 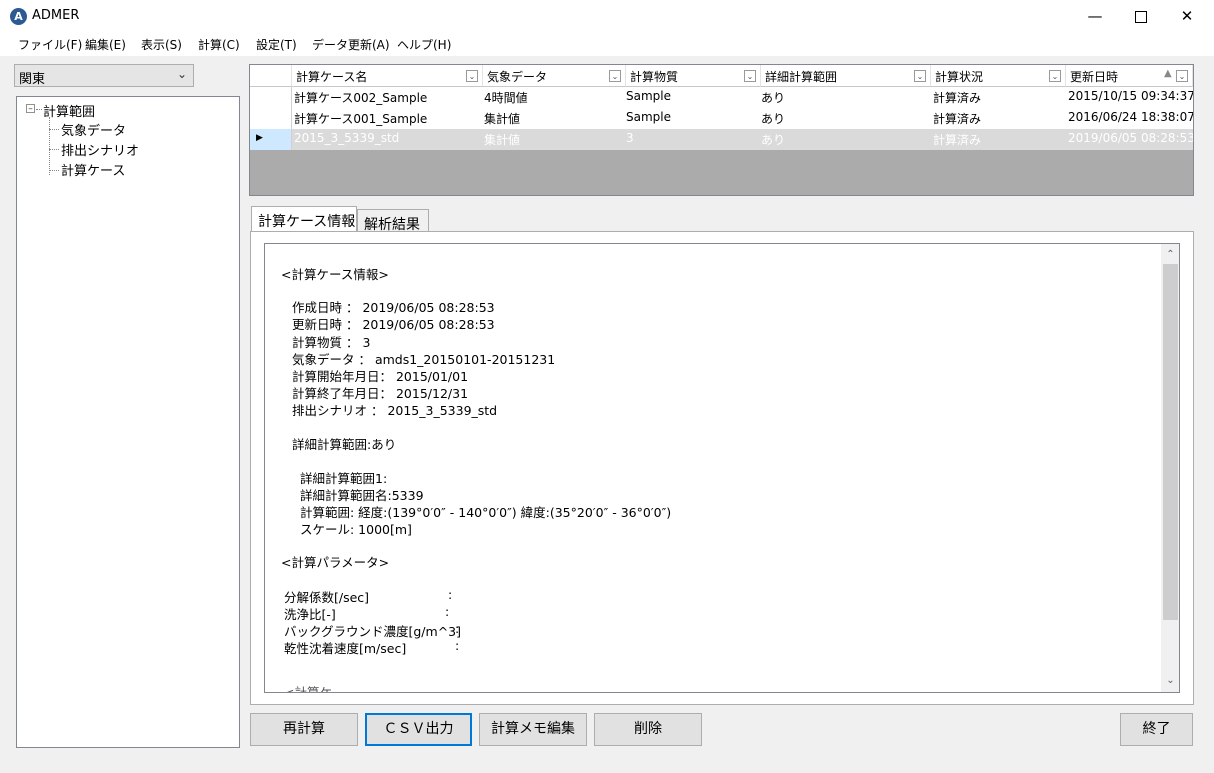 What do you see at coordinates (395, 410) in the screenshot?
I see `info-scenario: 排出シナリオ ： 2015_3_5339_std` at bounding box center [395, 410].